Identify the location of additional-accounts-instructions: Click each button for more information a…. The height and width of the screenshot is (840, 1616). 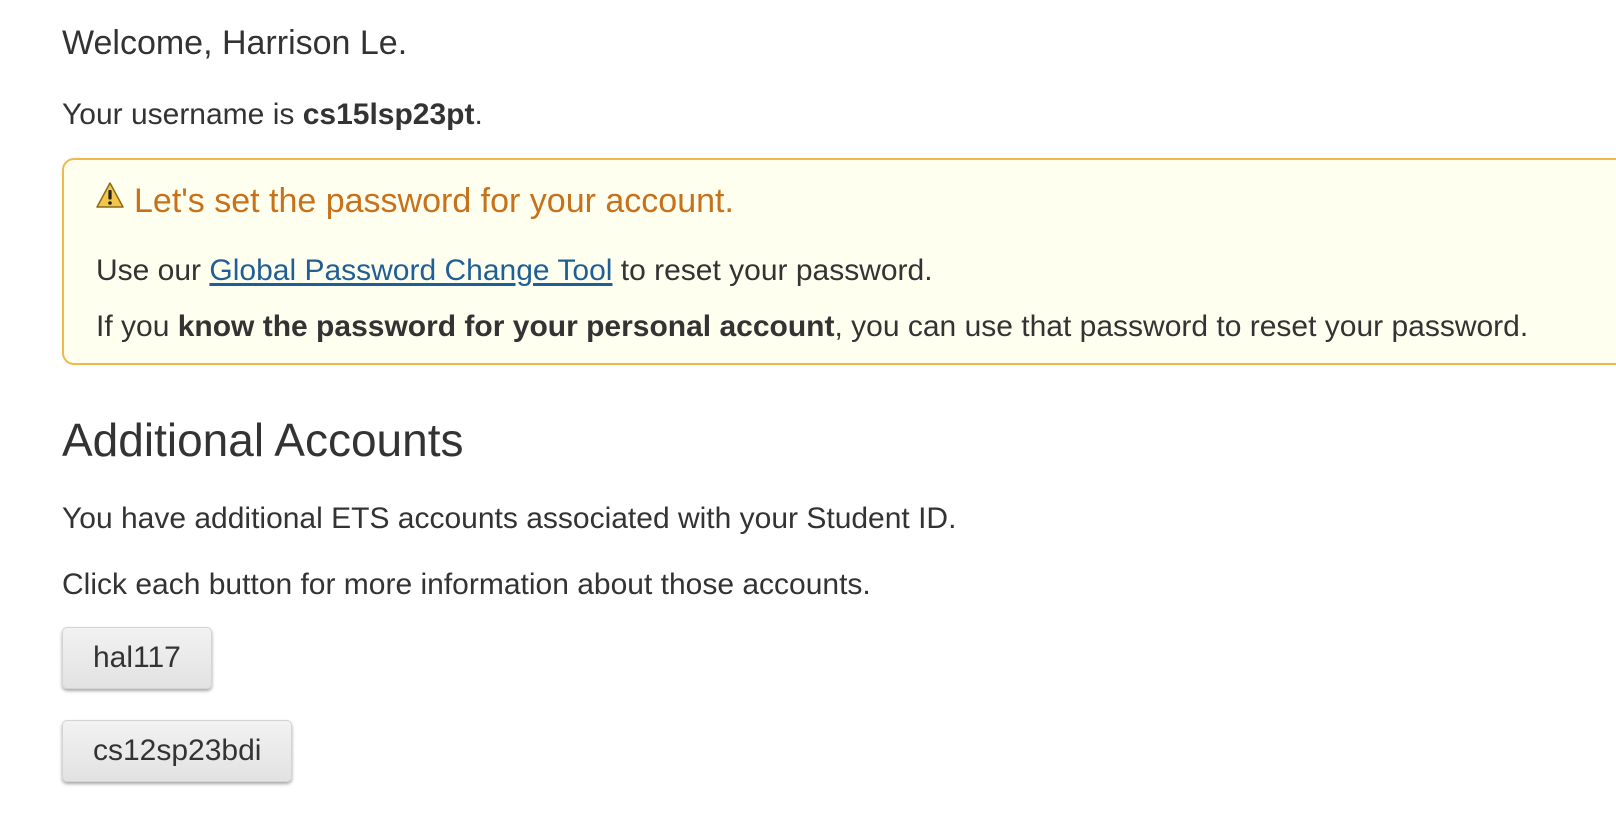
(466, 584).